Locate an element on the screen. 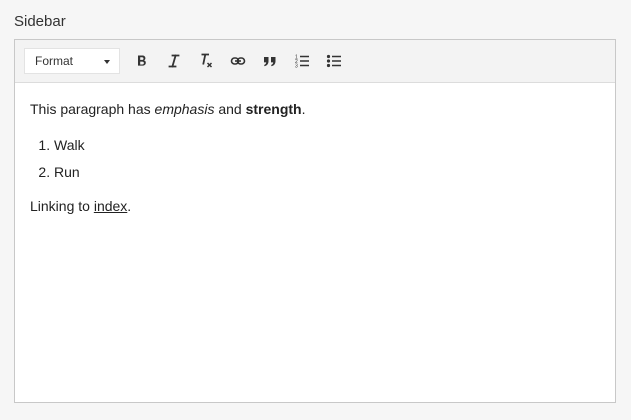 The height and width of the screenshot is (420, 631). bold-button is located at coordinates (142, 61).